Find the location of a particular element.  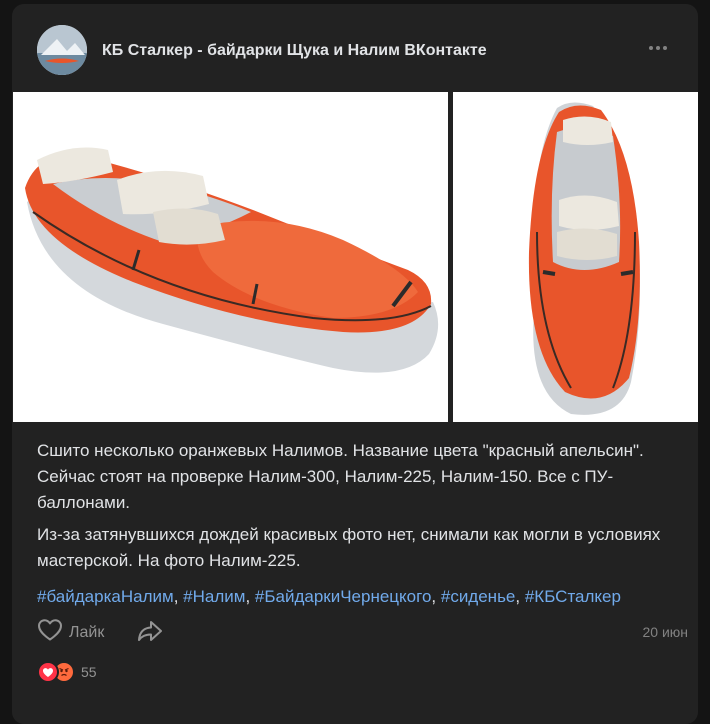

hashtag-link: #Налим is located at coordinates (214, 596).